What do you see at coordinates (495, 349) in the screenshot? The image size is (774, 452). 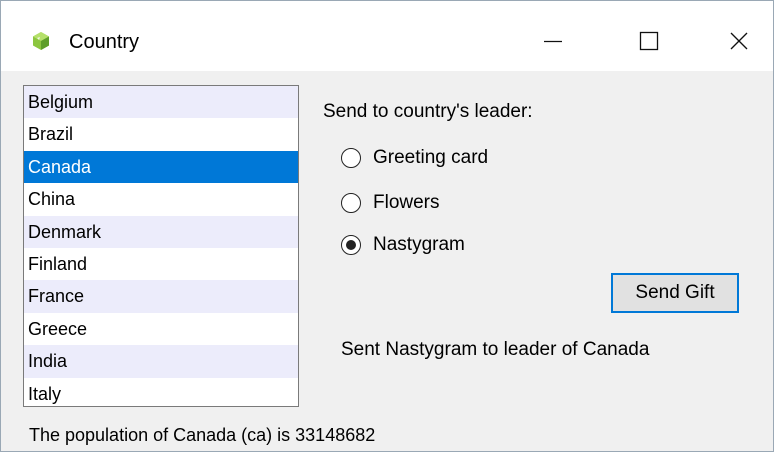 I see `result-message: Sent Nastygram to leader of Canada` at bounding box center [495, 349].